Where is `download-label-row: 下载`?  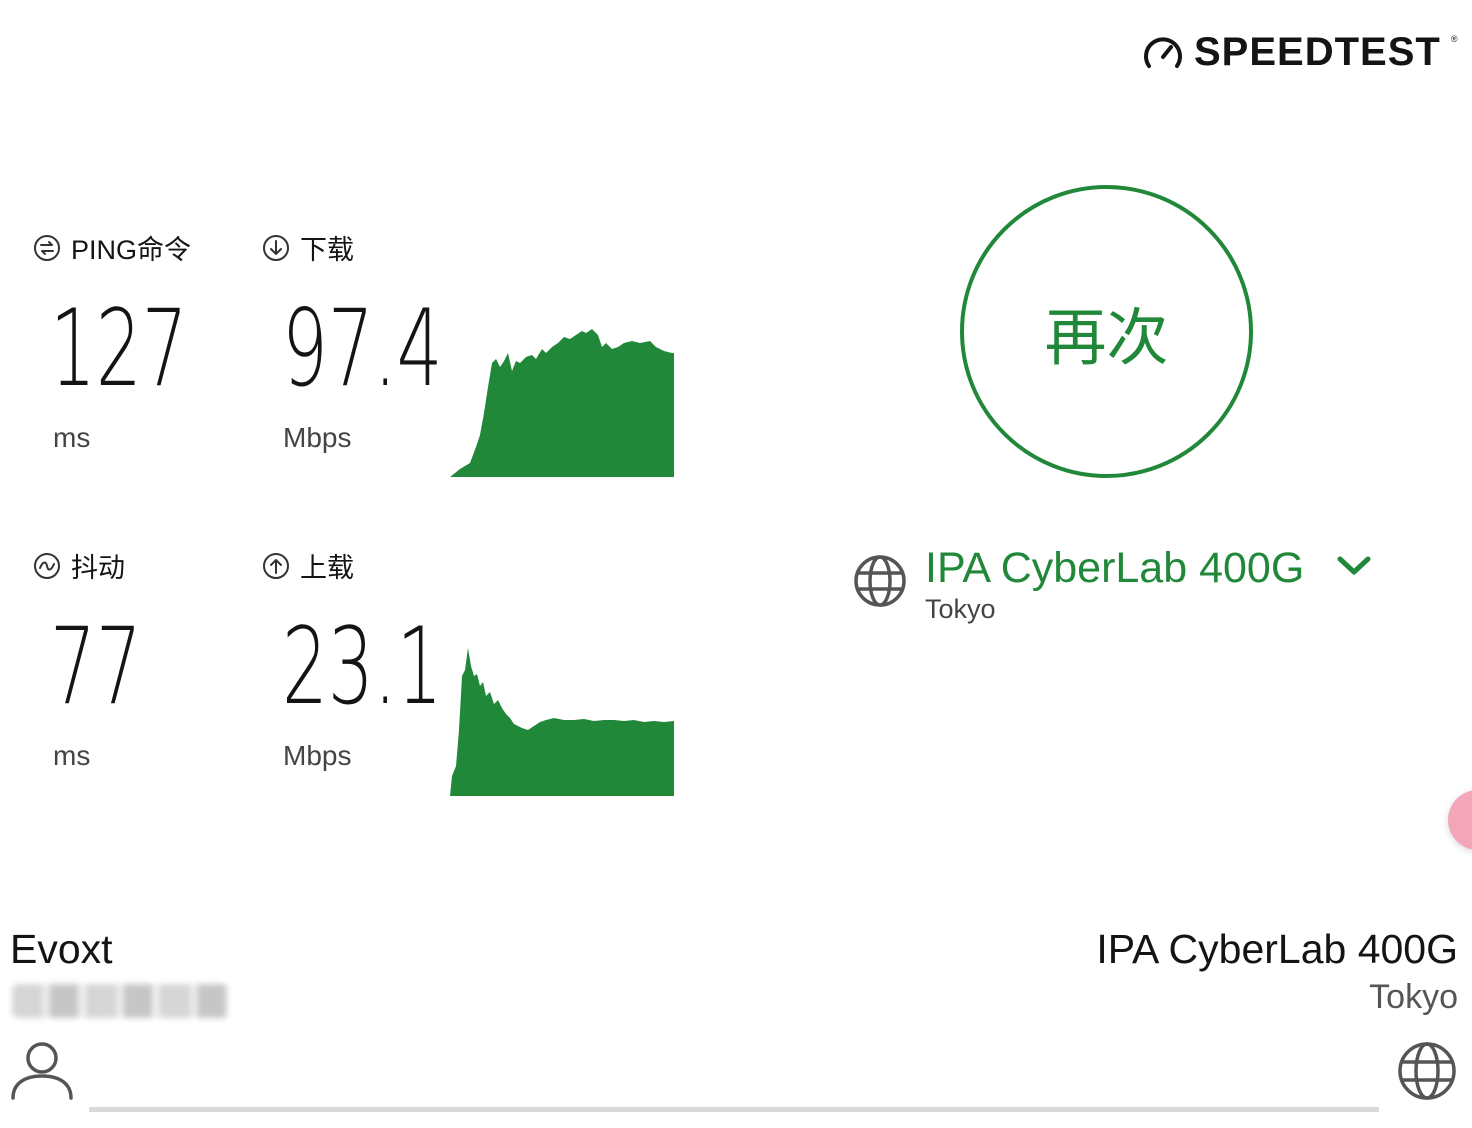 download-label-row: 下载 is located at coordinates (308, 247).